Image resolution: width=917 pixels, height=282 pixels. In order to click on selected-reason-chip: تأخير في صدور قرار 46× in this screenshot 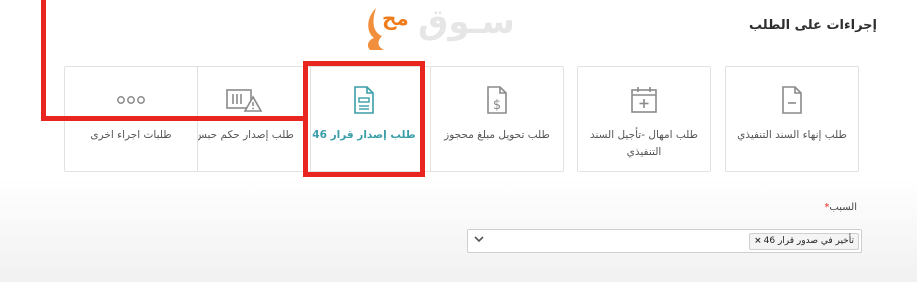, I will do `click(804, 241)`.